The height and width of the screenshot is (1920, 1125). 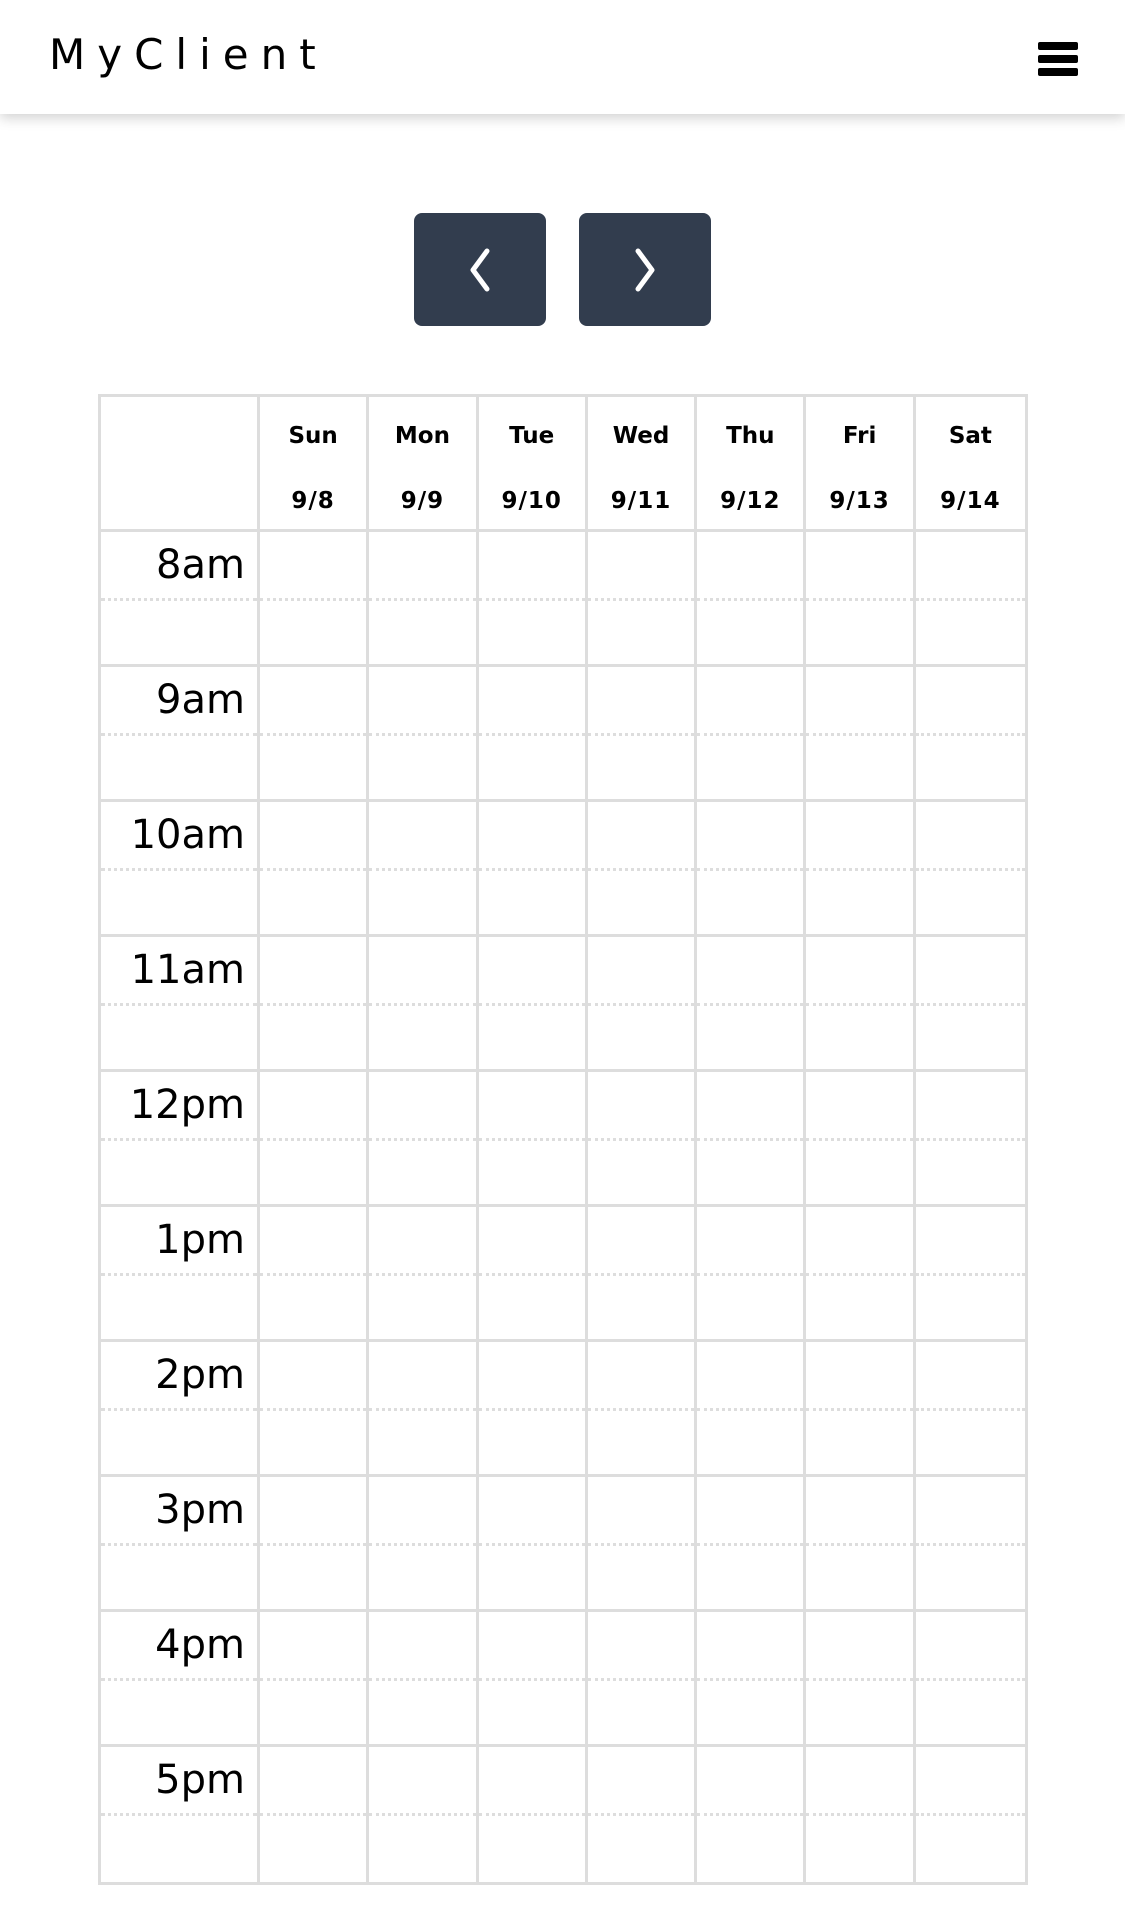 I want to click on chevron-right-icon, so click(x=645, y=269).